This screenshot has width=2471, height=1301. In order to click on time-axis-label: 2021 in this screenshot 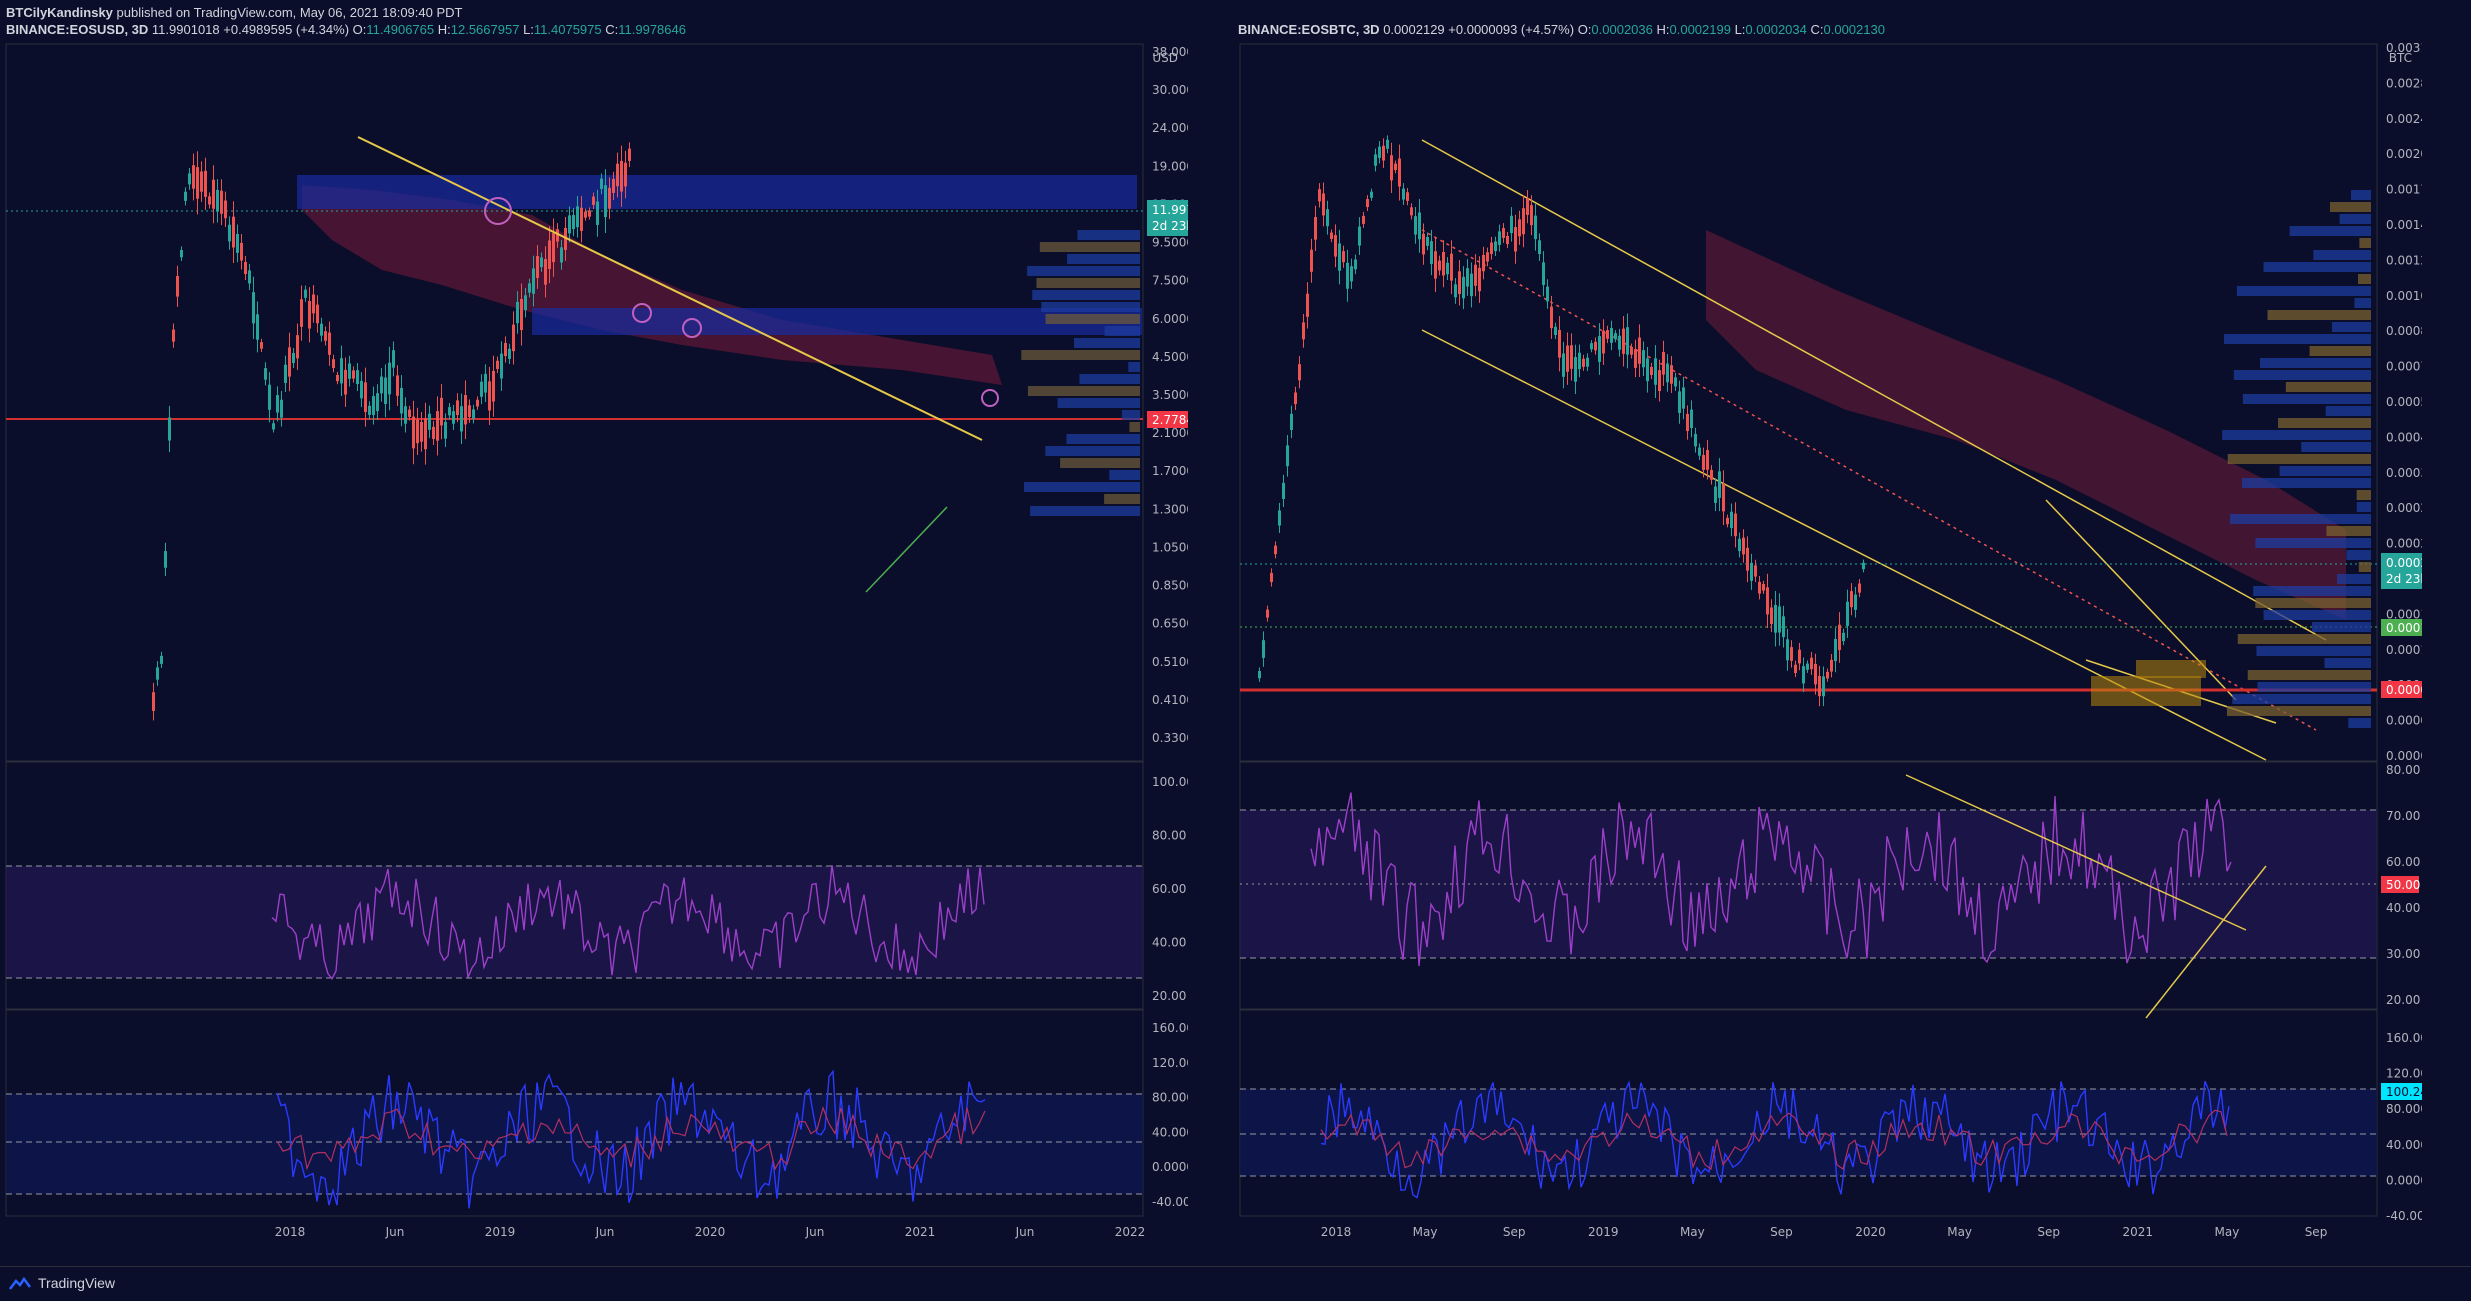, I will do `click(2138, 1232)`.